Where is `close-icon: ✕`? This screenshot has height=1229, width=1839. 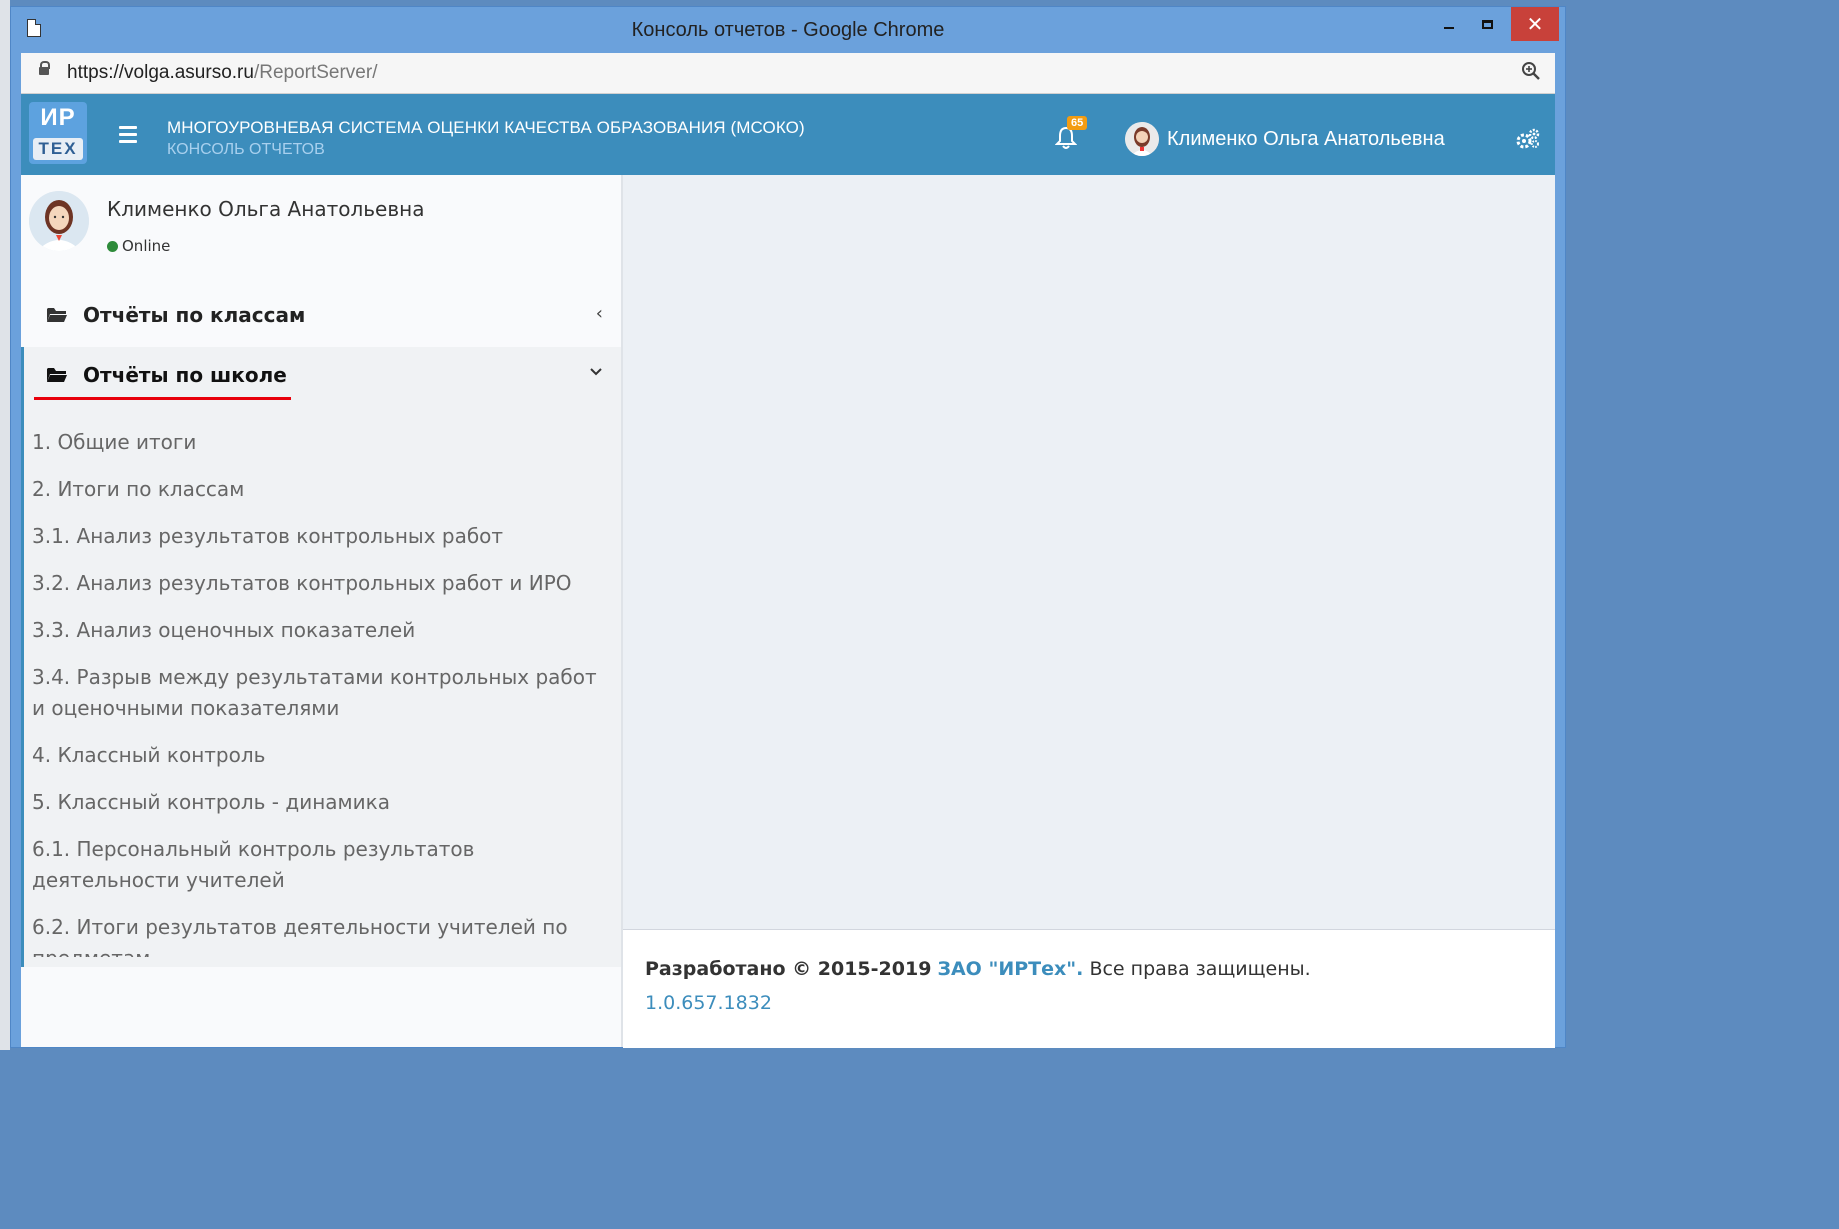 close-icon: ✕ is located at coordinates (1535, 24).